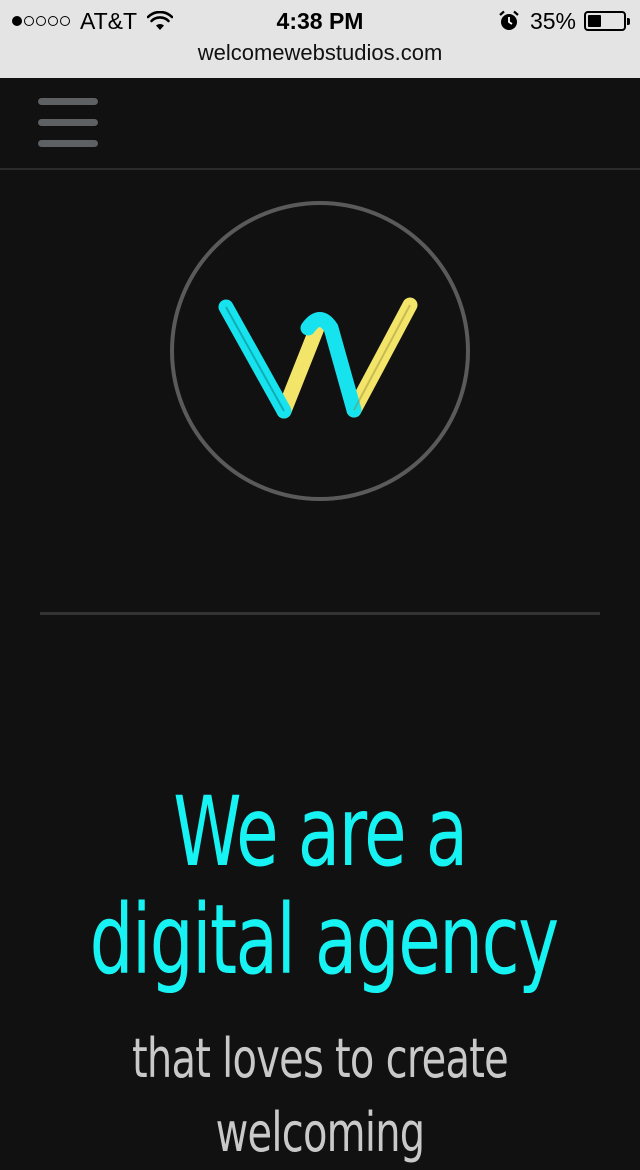 Image resolution: width=640 pixels, height=1170 pixels. I want to click on subhead-line-2: welcoming, so click(320, 1132).